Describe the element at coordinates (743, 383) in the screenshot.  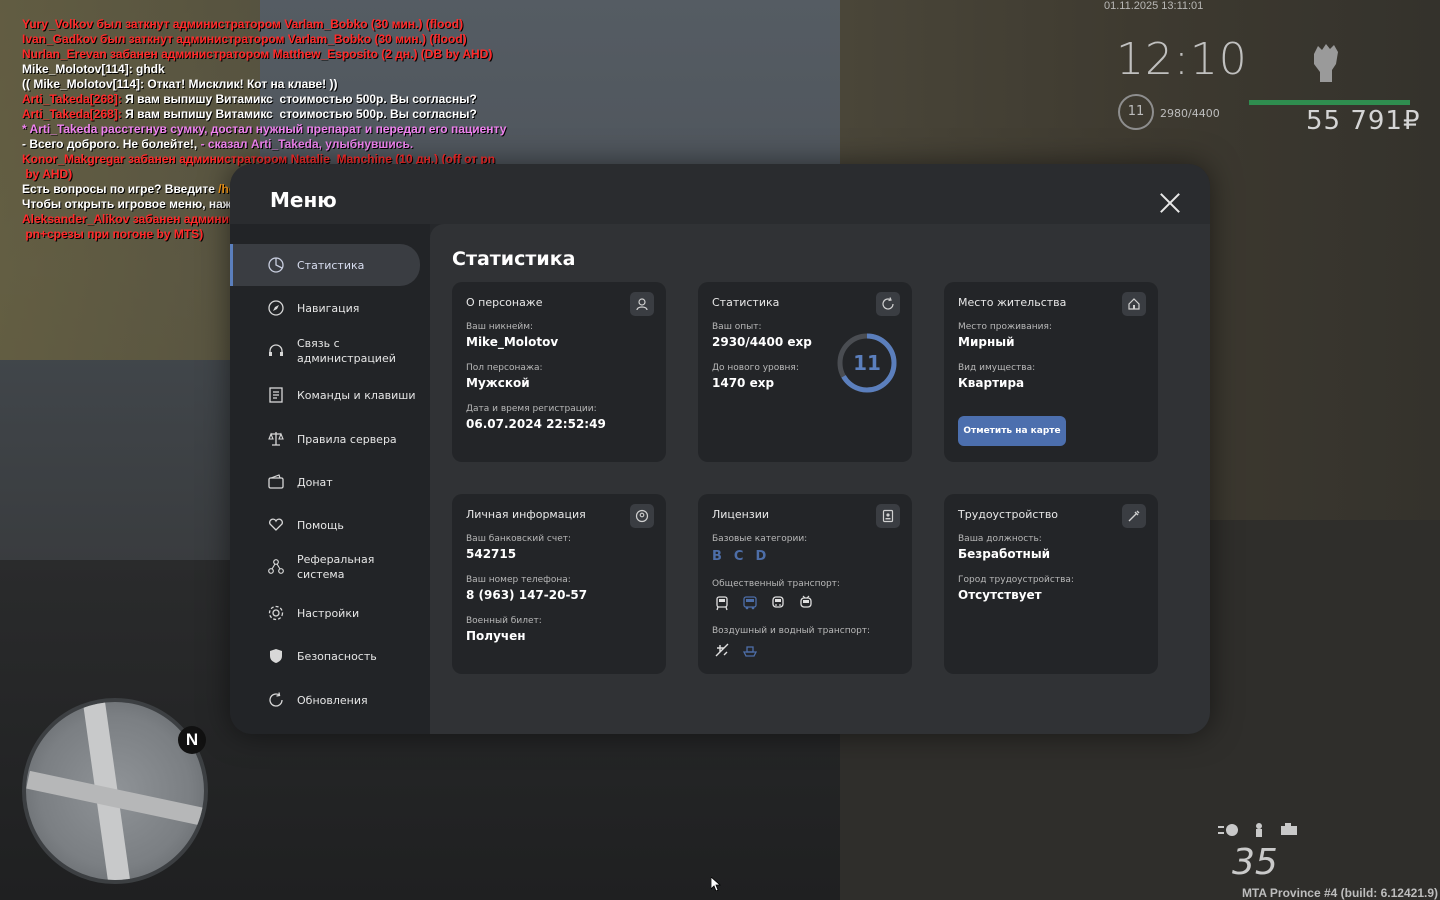
I see `next-level-value: 1470 exp` at that location.